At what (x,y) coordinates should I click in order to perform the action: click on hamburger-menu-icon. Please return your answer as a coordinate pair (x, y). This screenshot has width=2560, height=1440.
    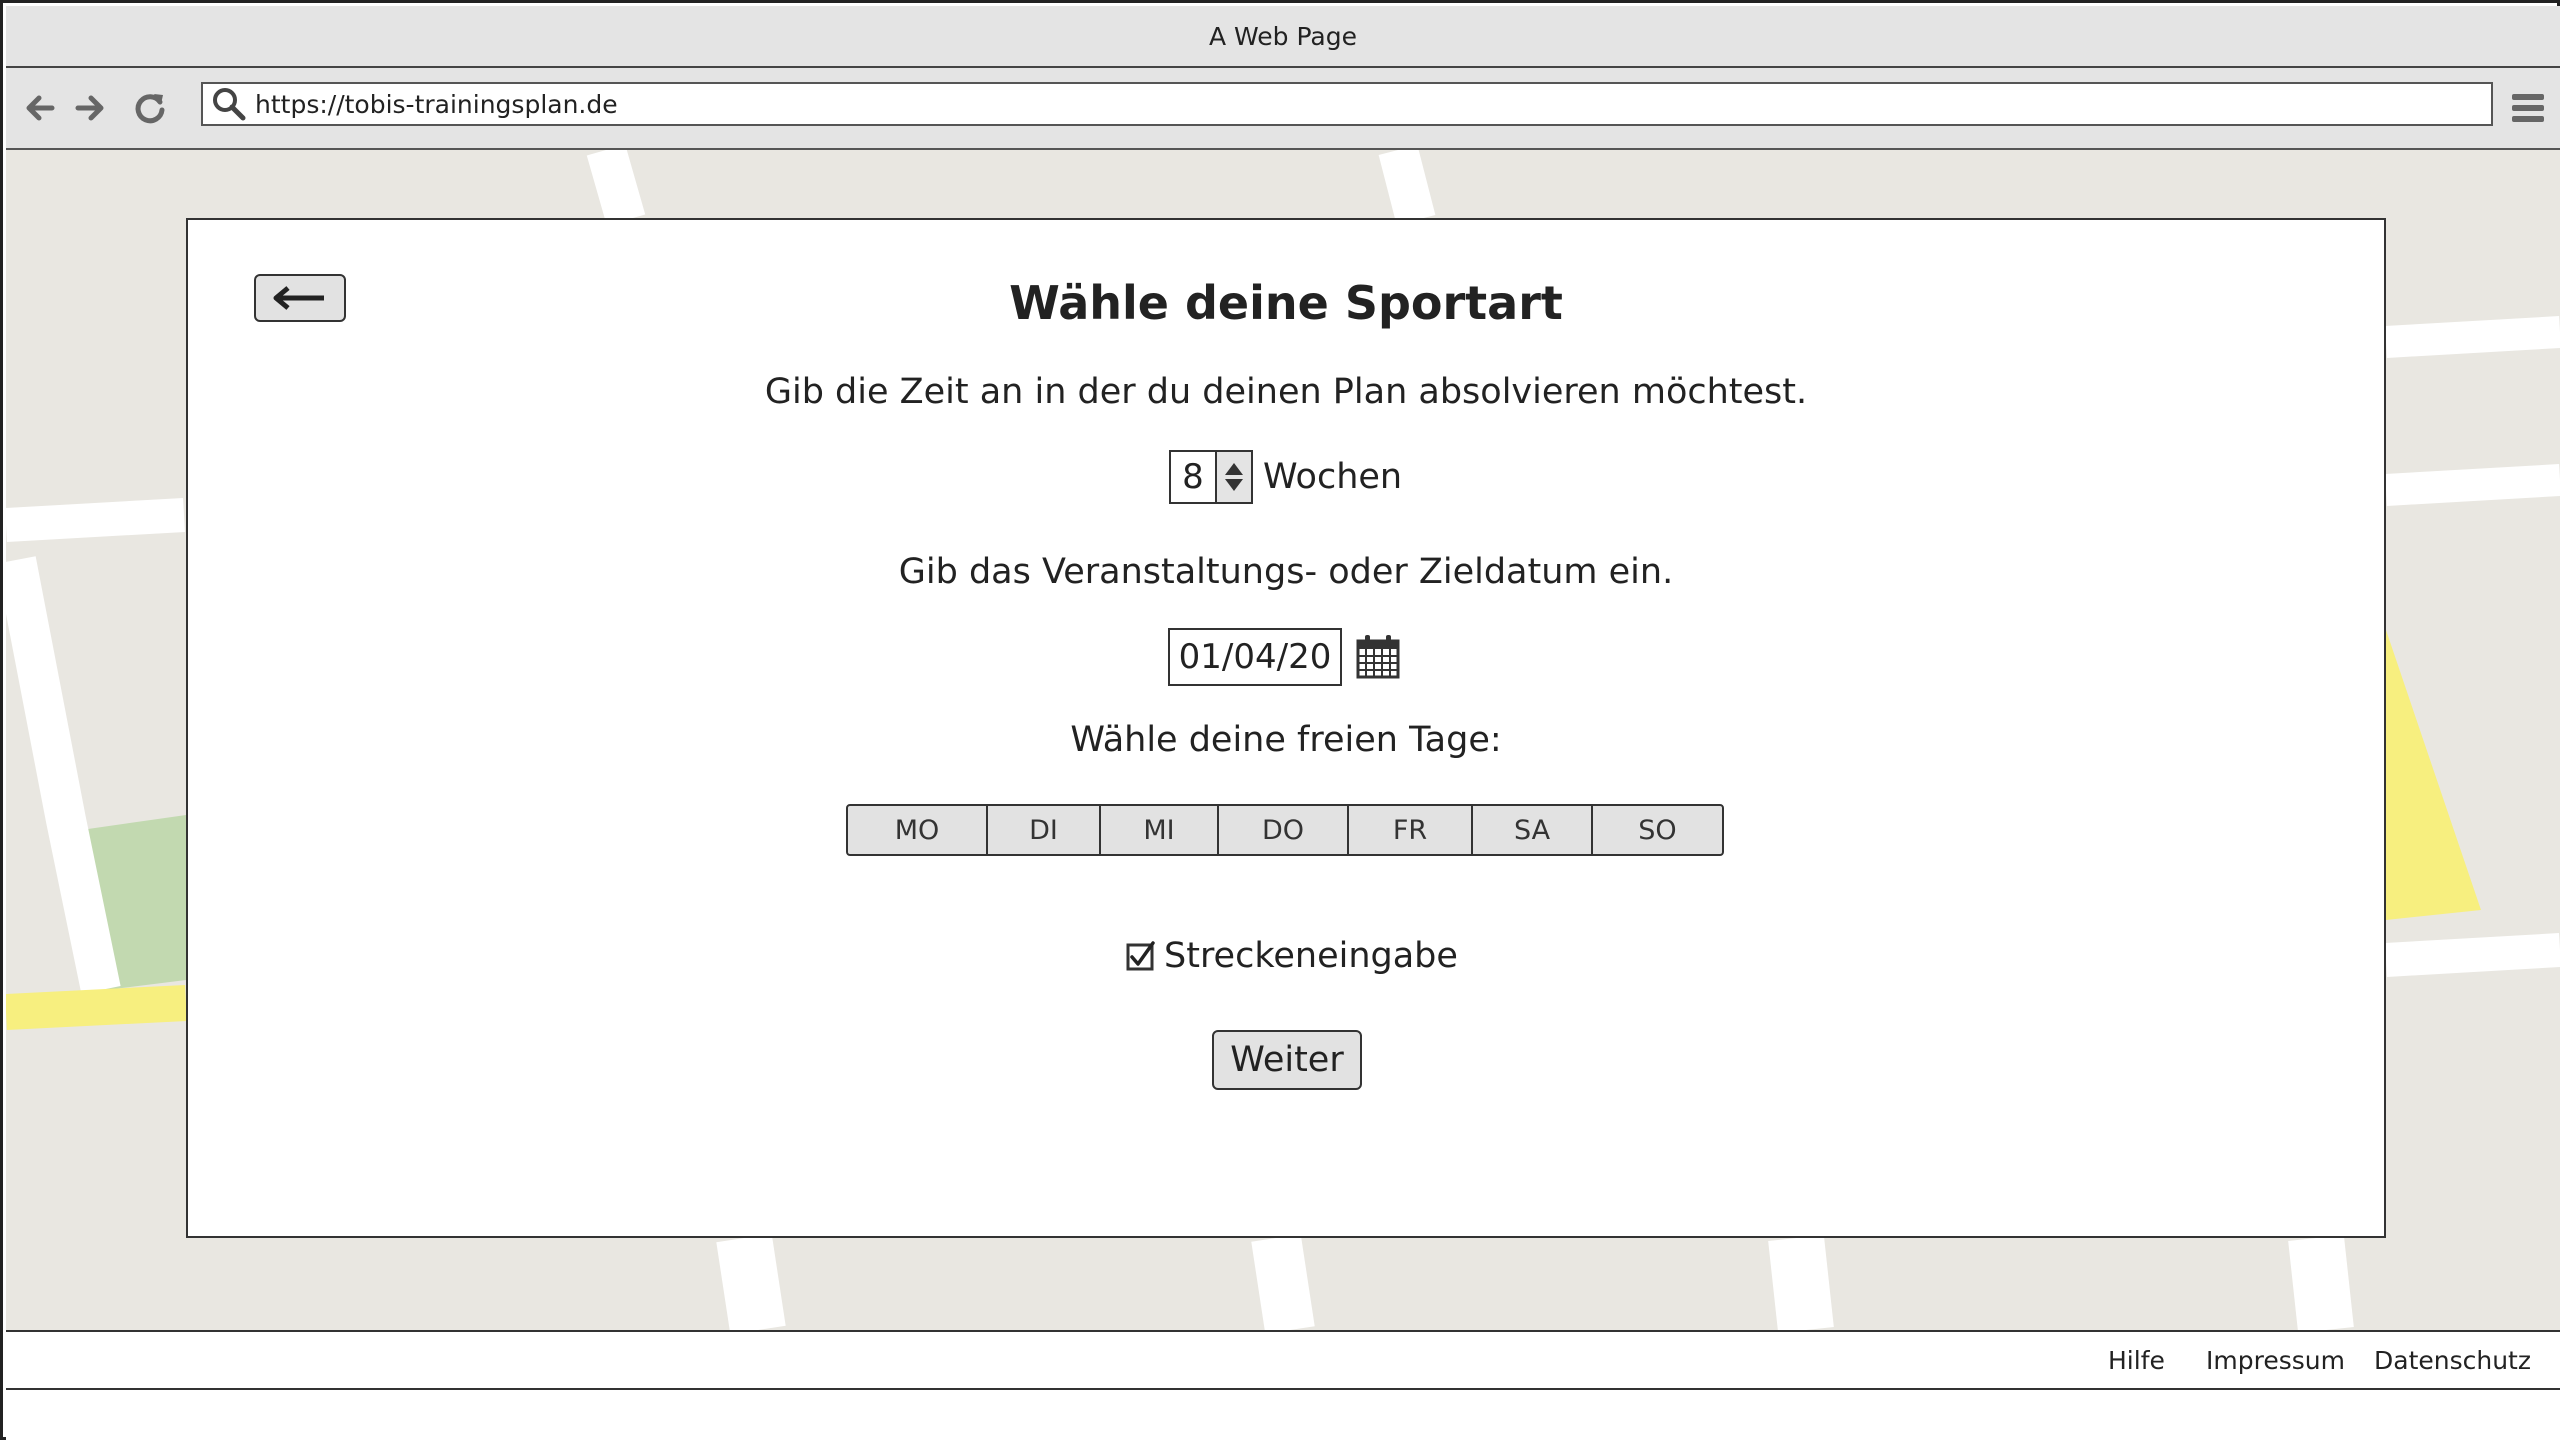
    Looking at the image, I should click on (2528, 108).